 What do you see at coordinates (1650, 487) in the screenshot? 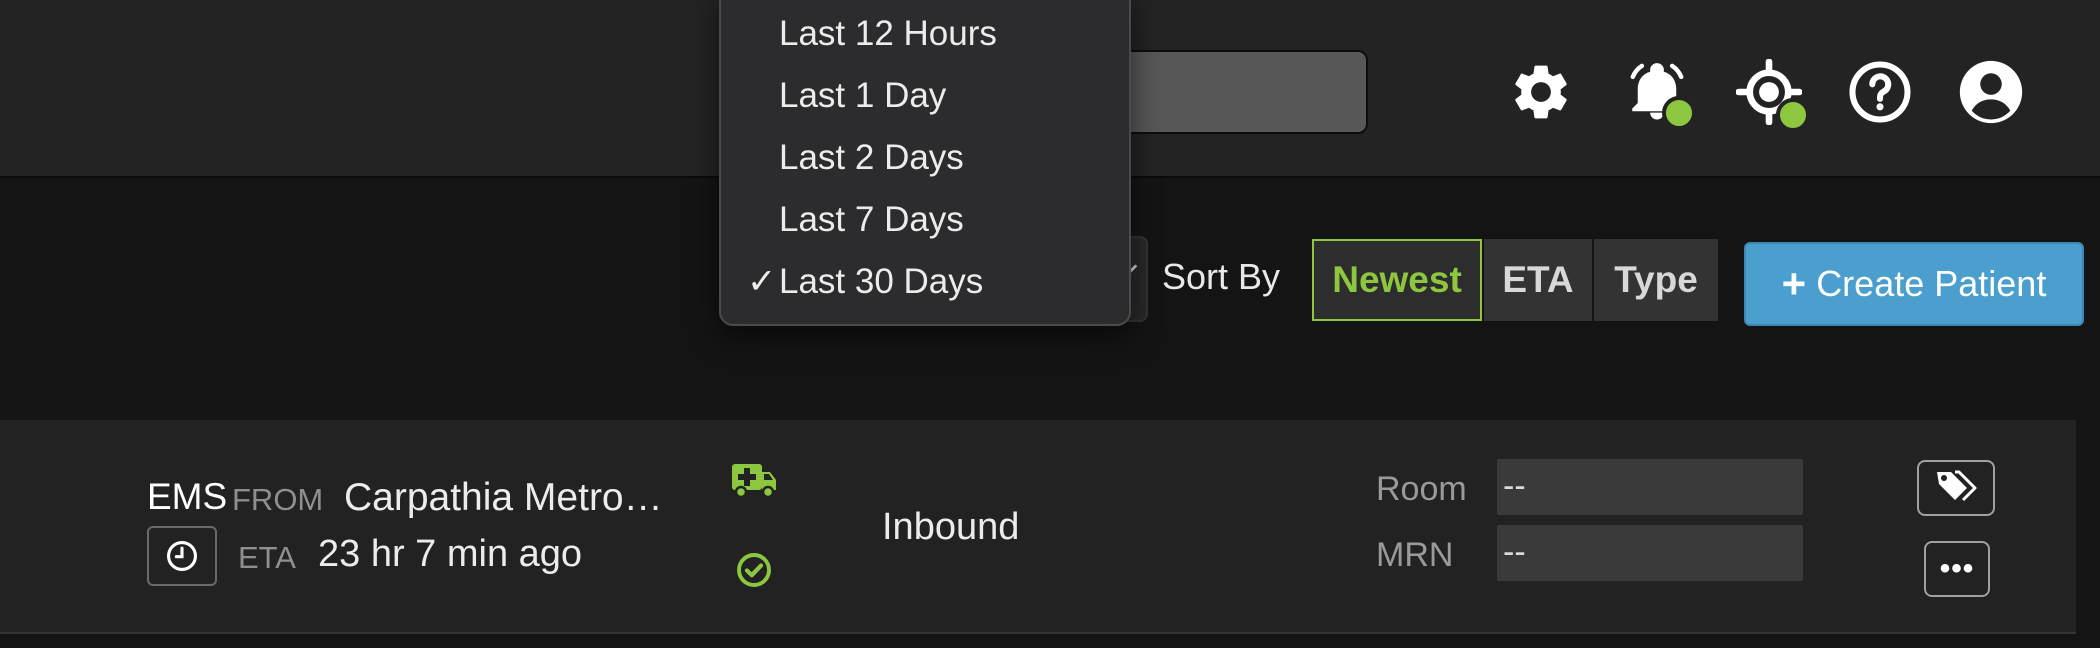
I see `room-field: --` at bounding box center [1650, 487].